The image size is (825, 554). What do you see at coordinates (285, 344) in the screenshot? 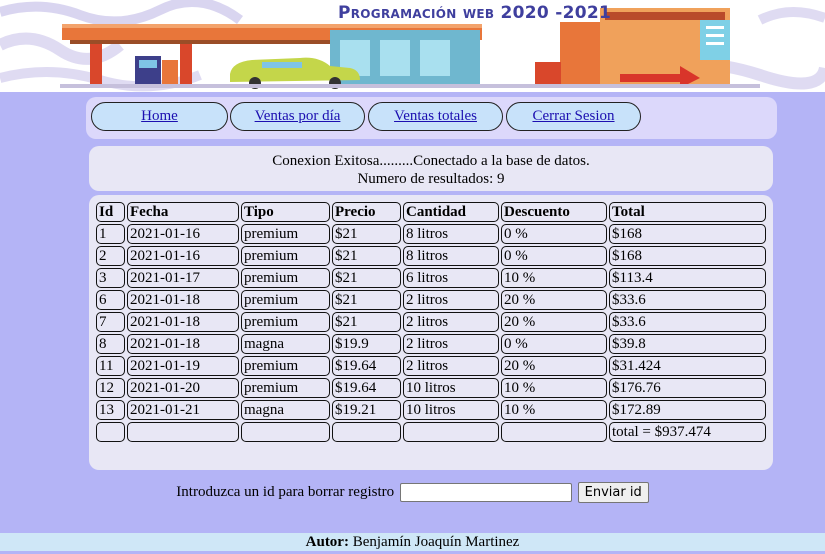
I see `cell-tipo: magna` at bounding box center [285, 344].